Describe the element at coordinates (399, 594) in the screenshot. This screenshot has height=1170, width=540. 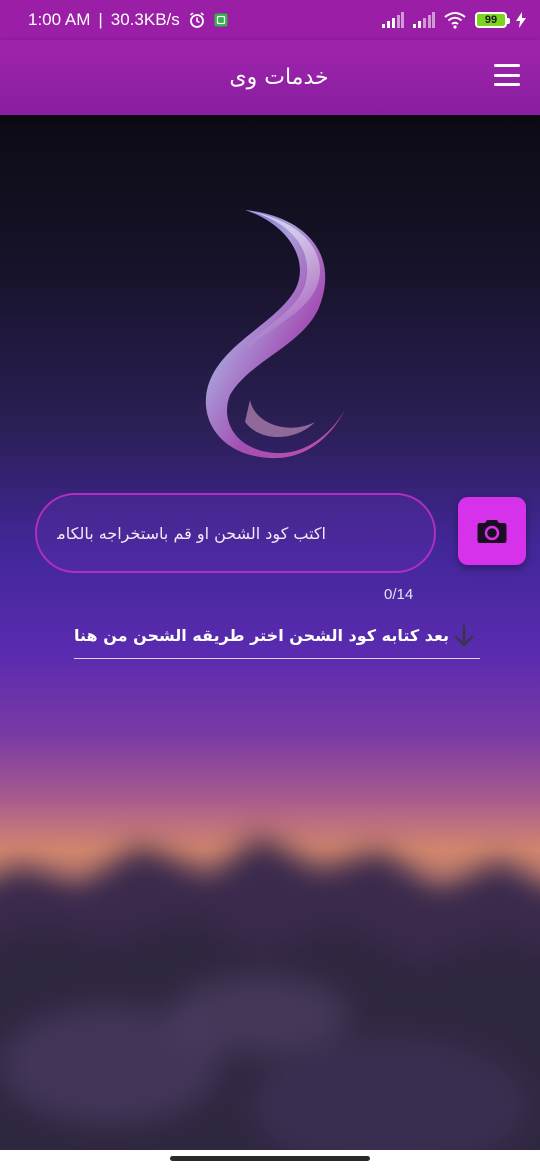
I see `character-counter: 0/14` at that location.